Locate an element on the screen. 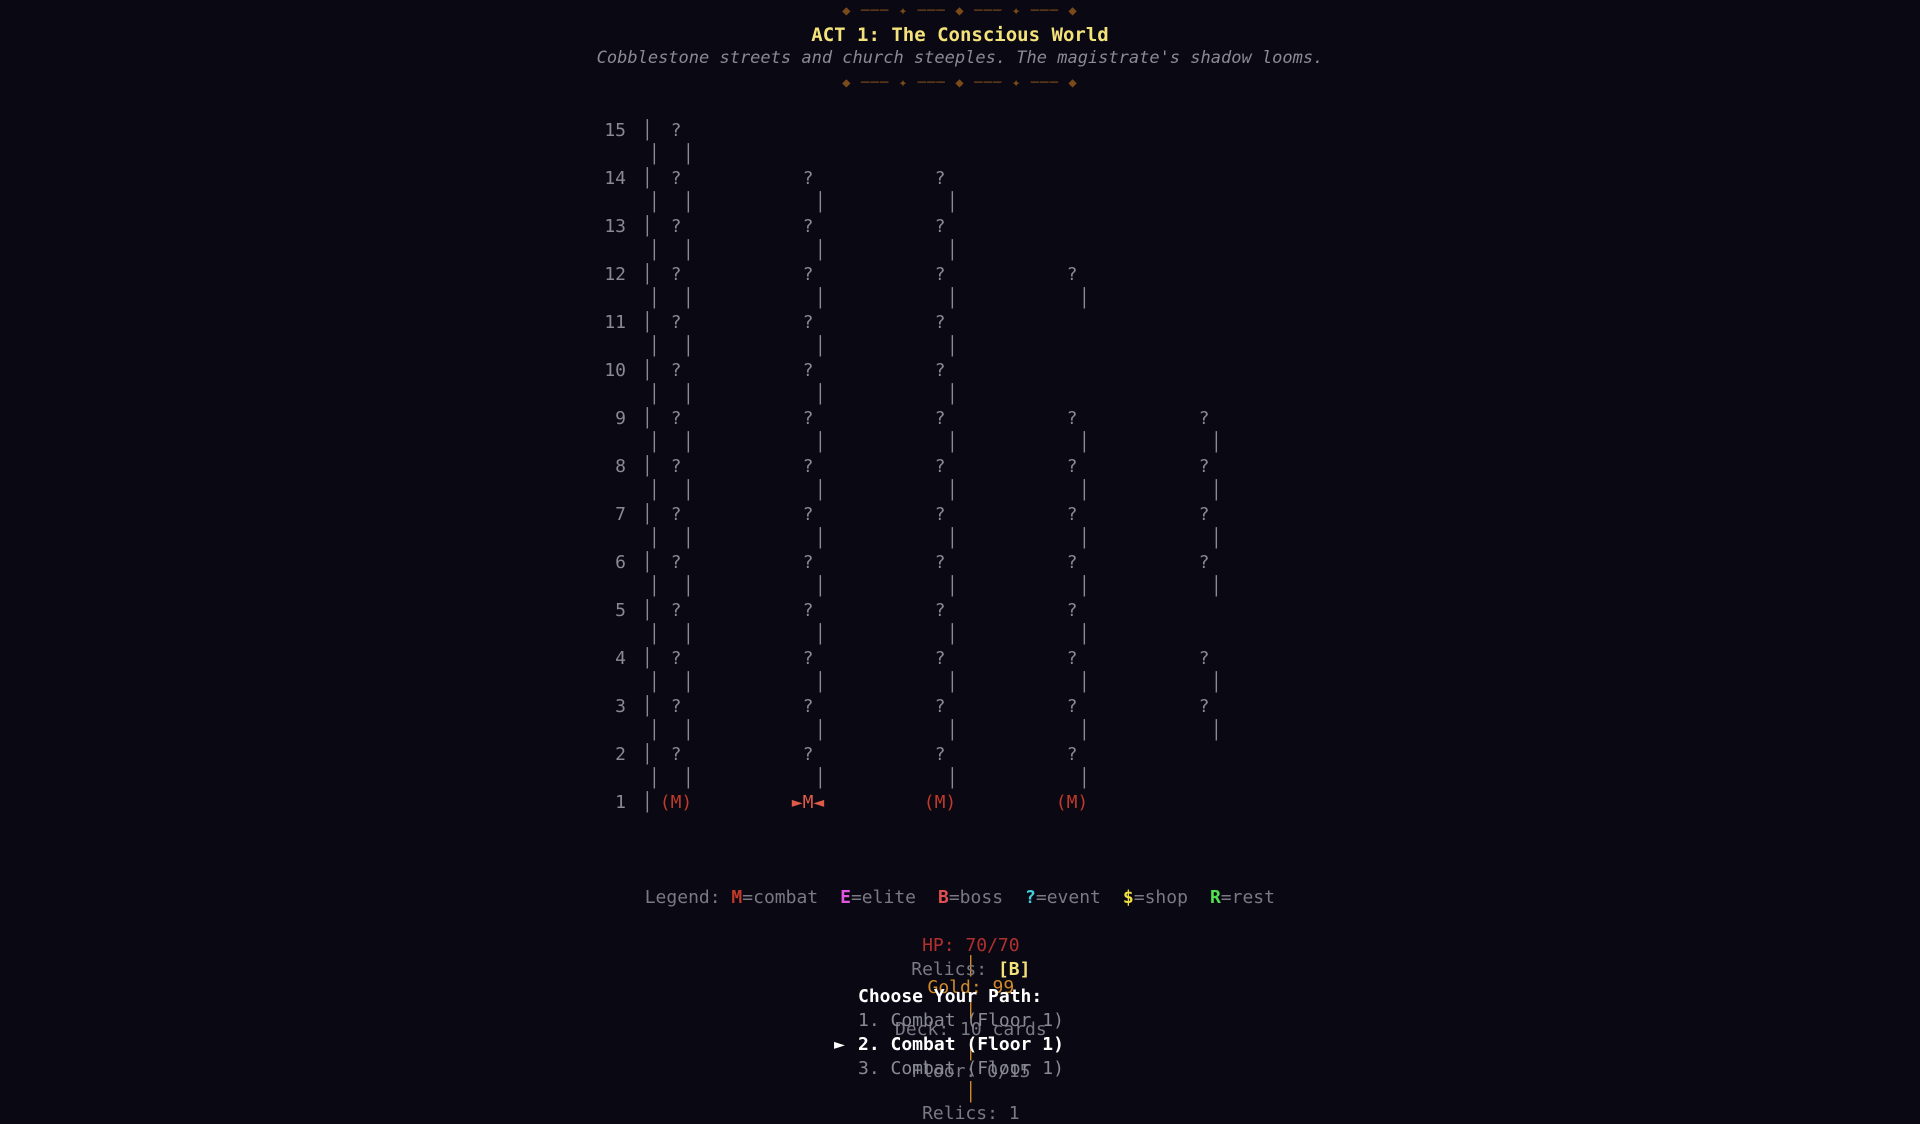 The image size is (1920, 1124). path-option: 2. Combat (Floor 1) is located at coordinates (961, 1044).